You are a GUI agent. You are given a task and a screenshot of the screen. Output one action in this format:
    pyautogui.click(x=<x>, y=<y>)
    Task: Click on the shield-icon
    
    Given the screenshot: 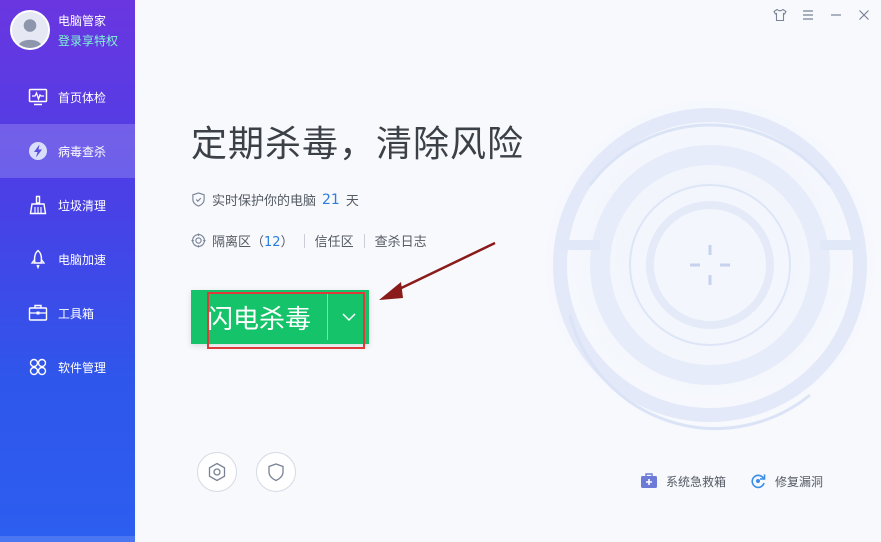 What is the action you would take?
    pyautogui.click(x=276, y=472)
    